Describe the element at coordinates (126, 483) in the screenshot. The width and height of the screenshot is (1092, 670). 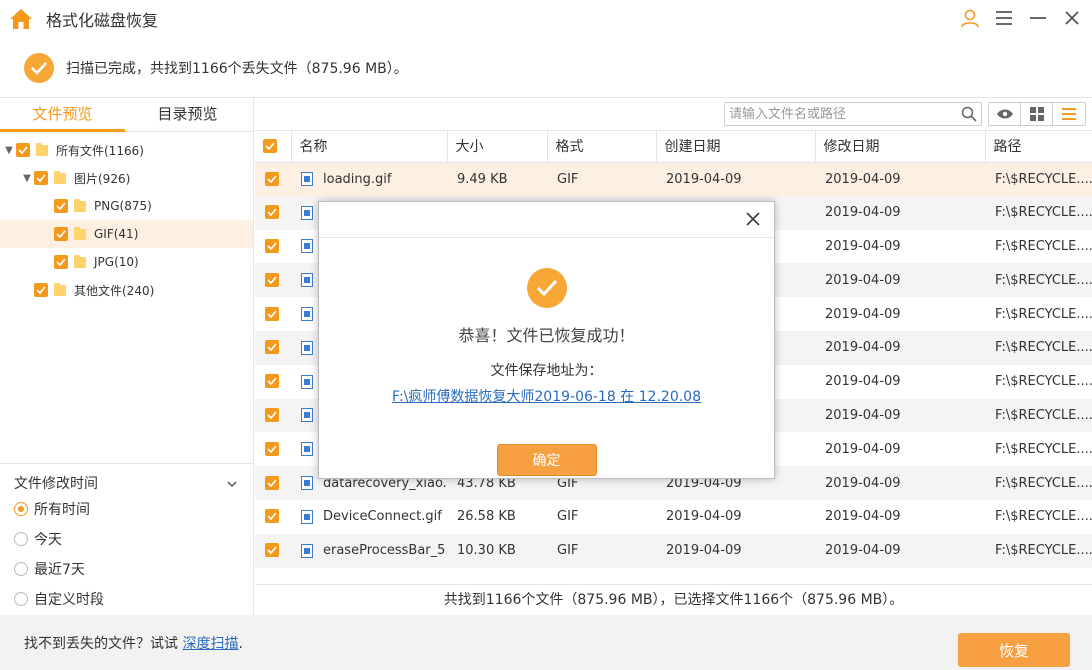
I see `filter-header: 文件修改时间` at that location.